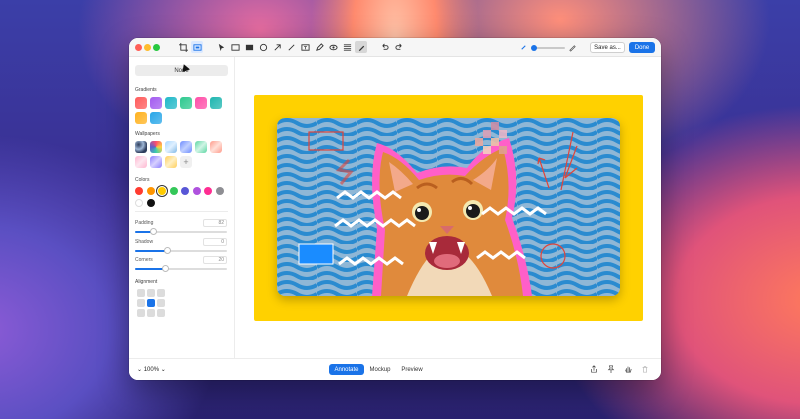  What do you see at coordinates (168, 250) in the screenshot?
I see `shadow-slider-knob` at bounding box center [168, 250].